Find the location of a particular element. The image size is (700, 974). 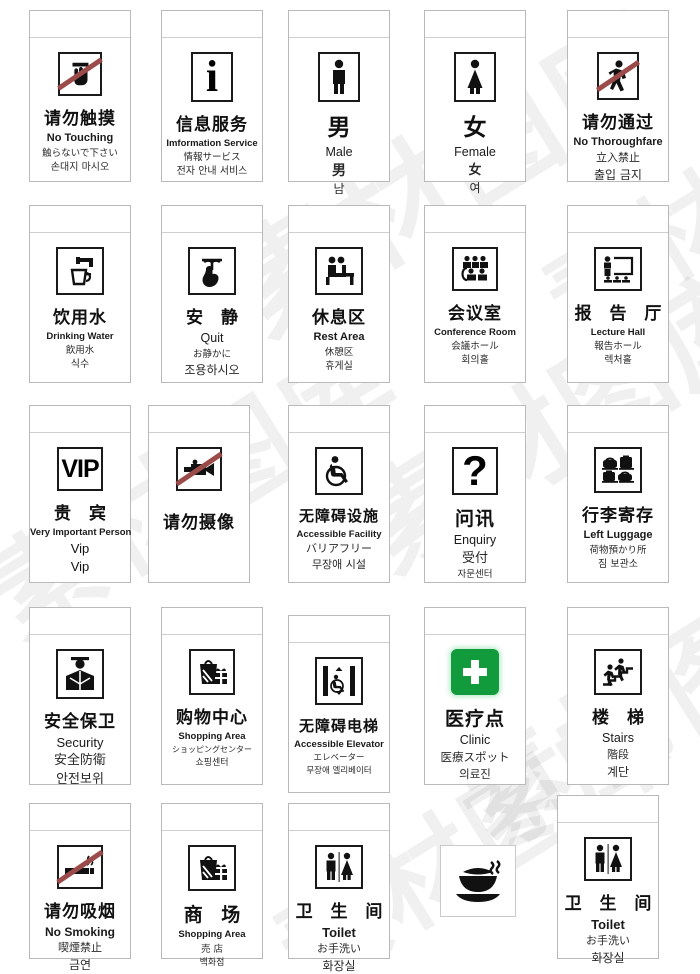

label-cn: 信息服务 is located at coordinates (212, 125).